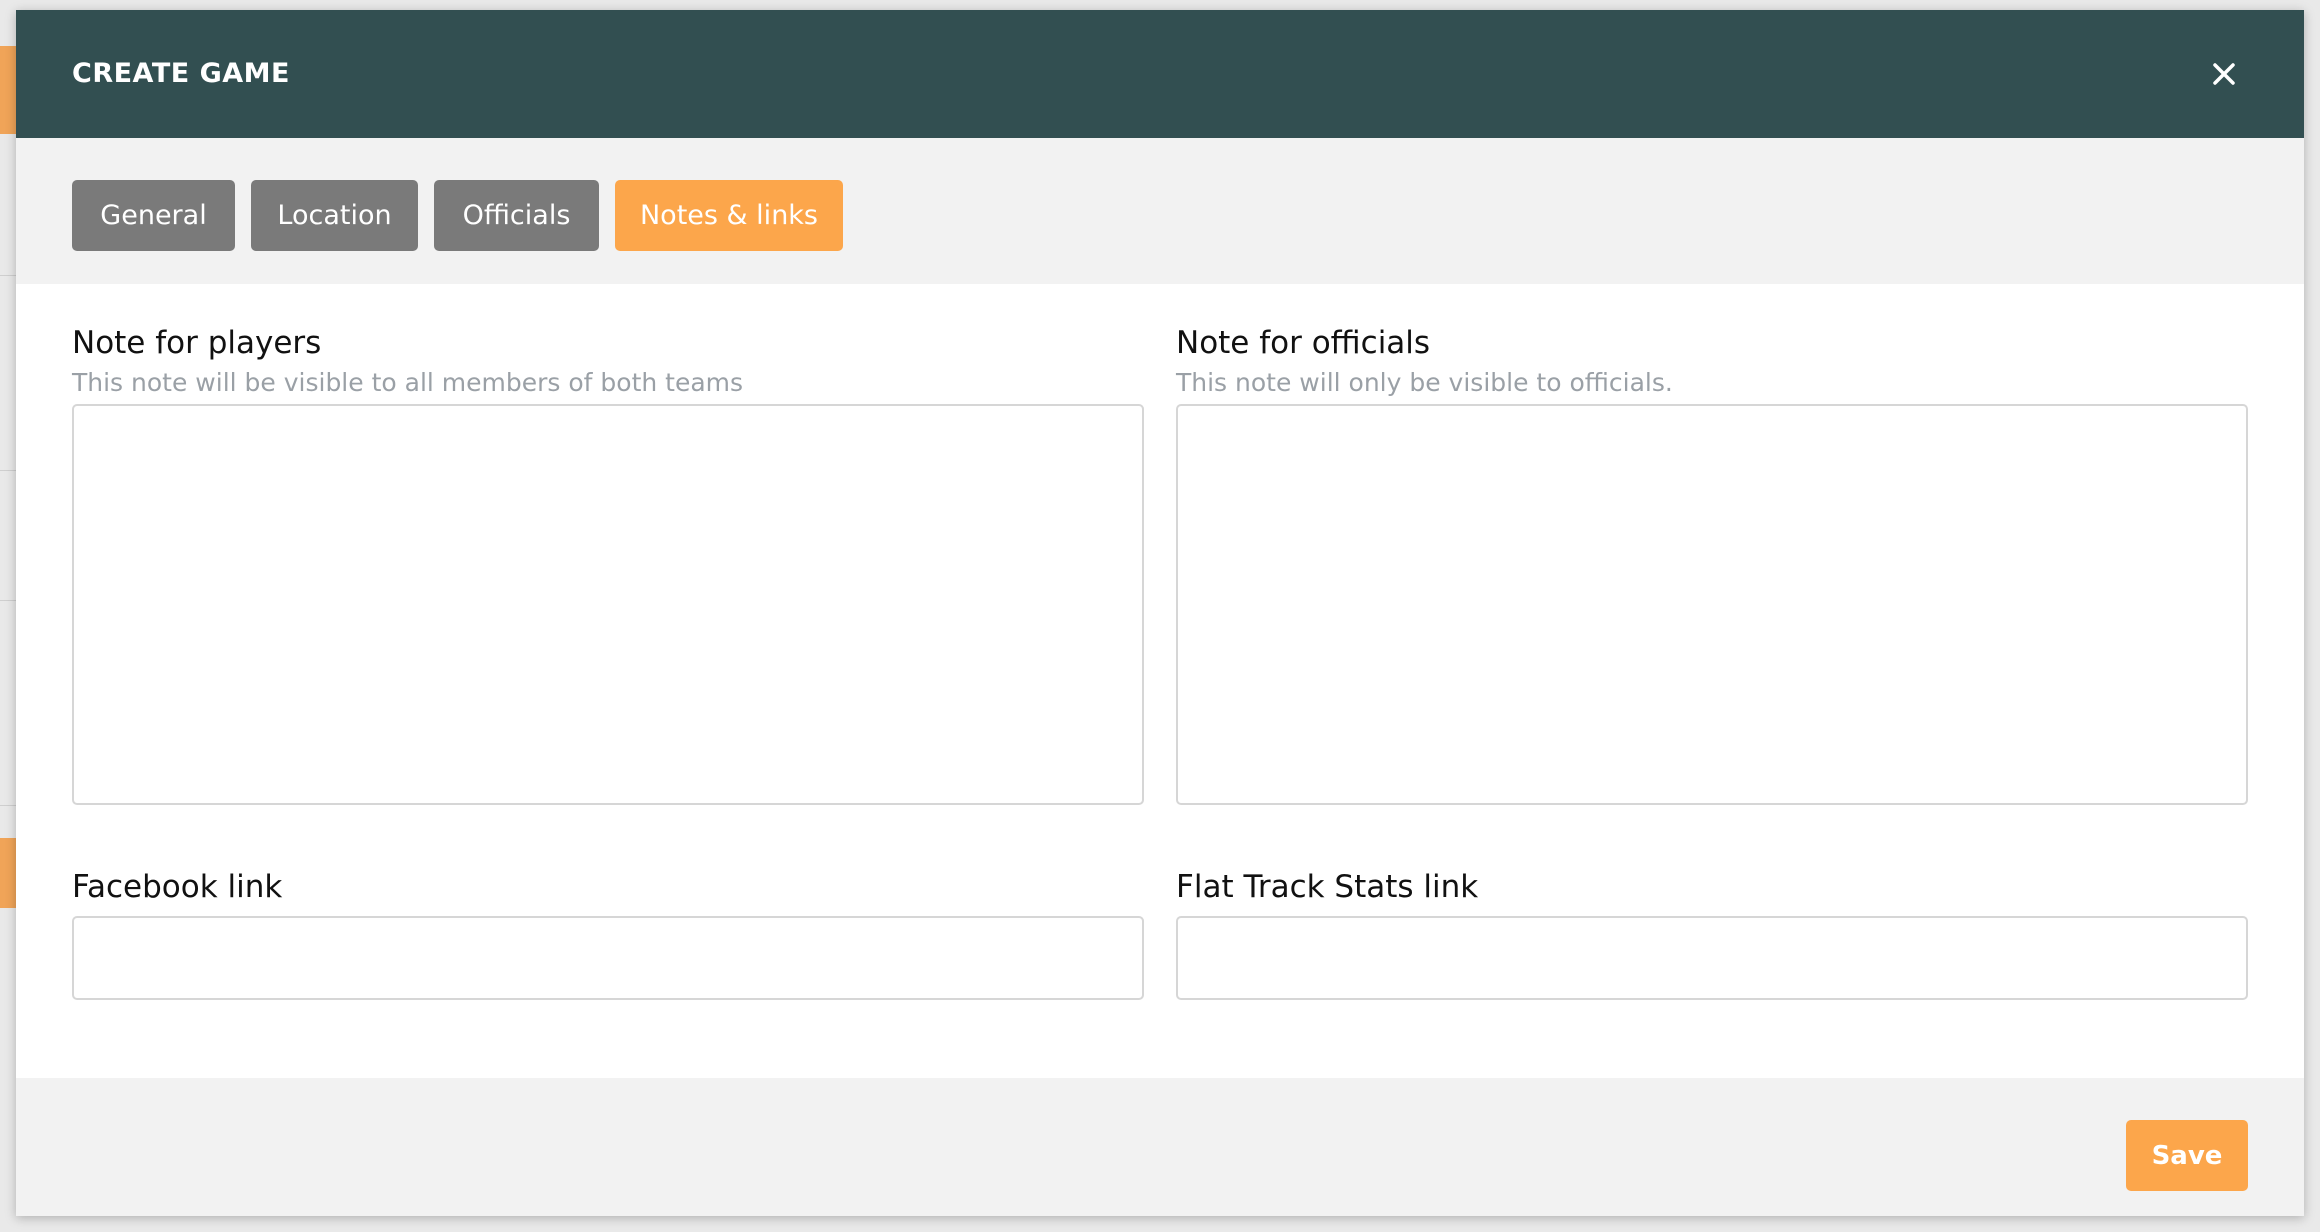 The height and width of the screenshot is (1232, 2320). Describe the element at coordinates (177, 887) in the screenshot. I see `facebook-link-label: Facebook link` at that location.